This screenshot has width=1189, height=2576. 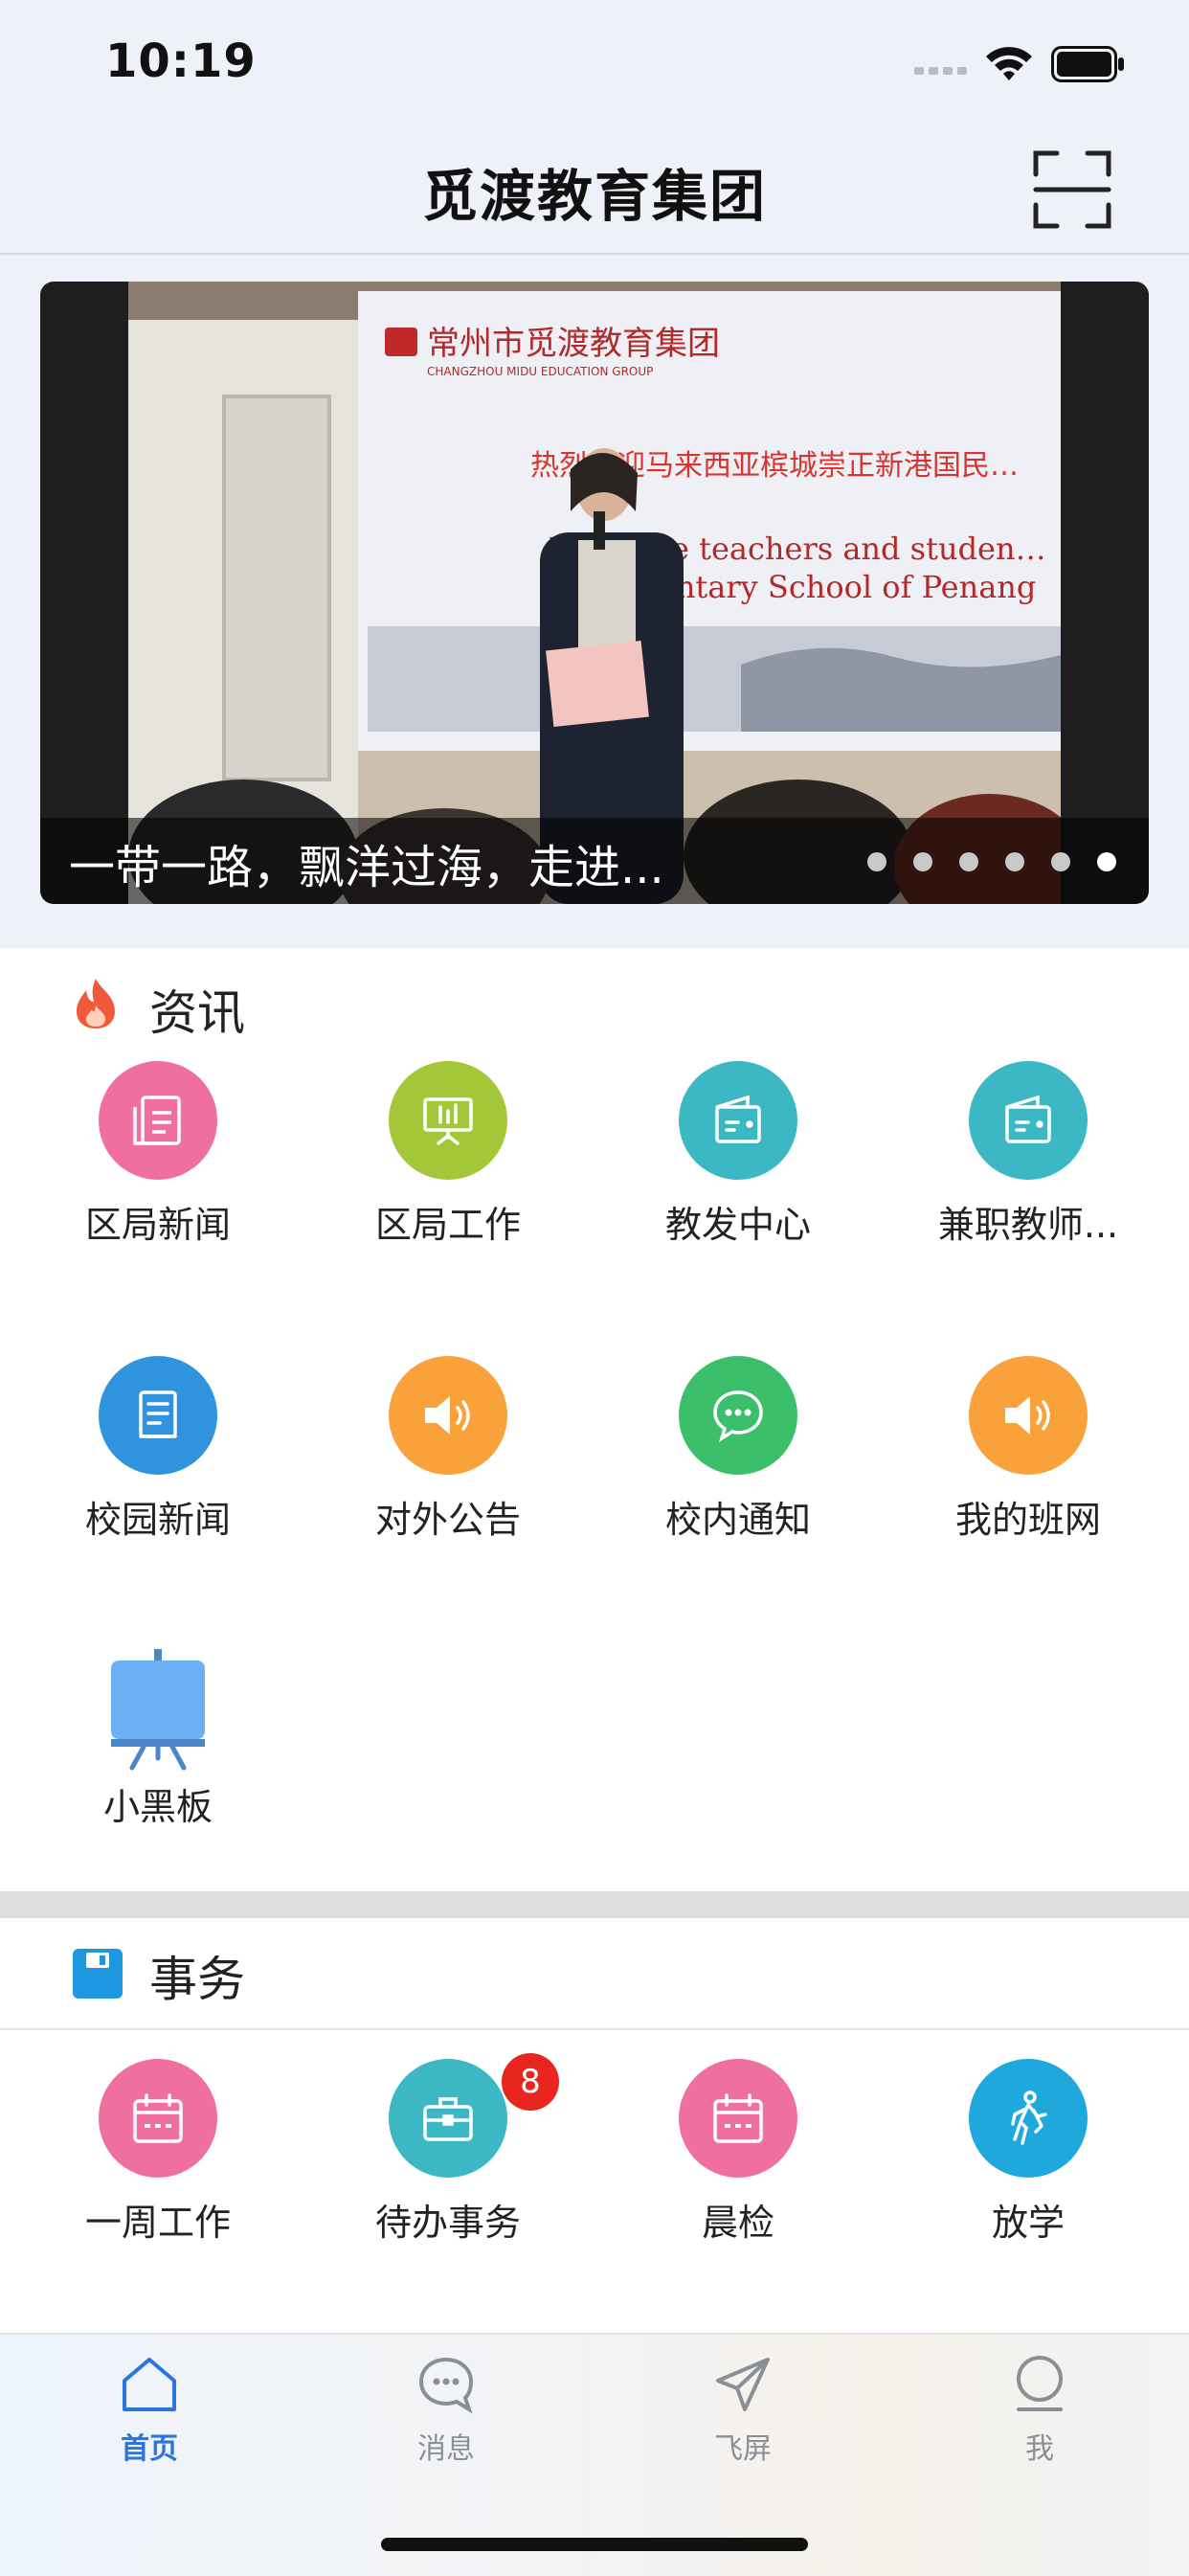 What do you see at coordinates (149, 2449) in the screenshot?
I see `tab-label: 首页` at bounding box center [149, 2449].